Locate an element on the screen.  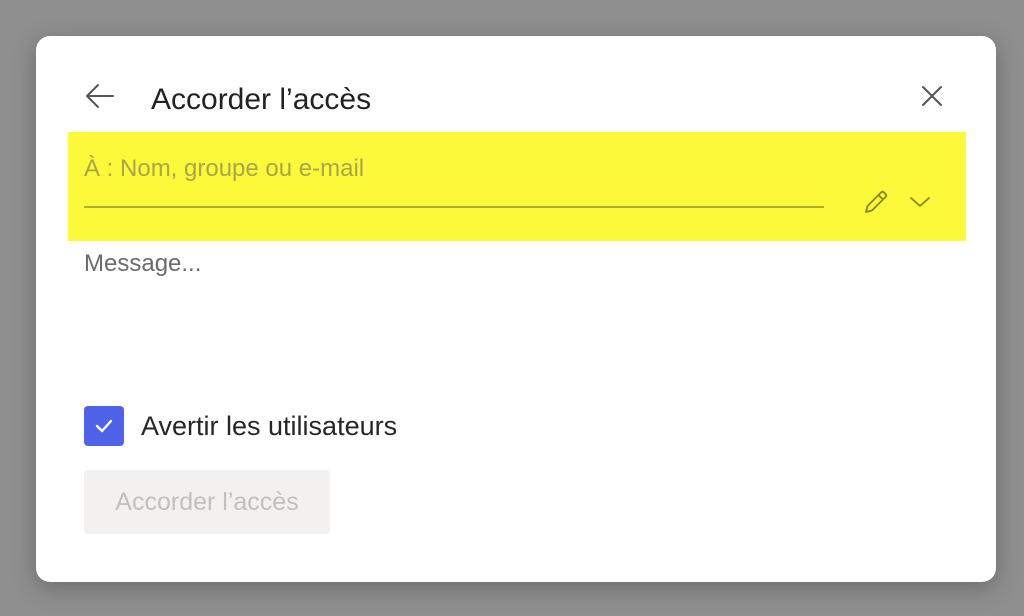
notify-users-label: Avertir les utilisateurs is located at coordinates (269, 425).